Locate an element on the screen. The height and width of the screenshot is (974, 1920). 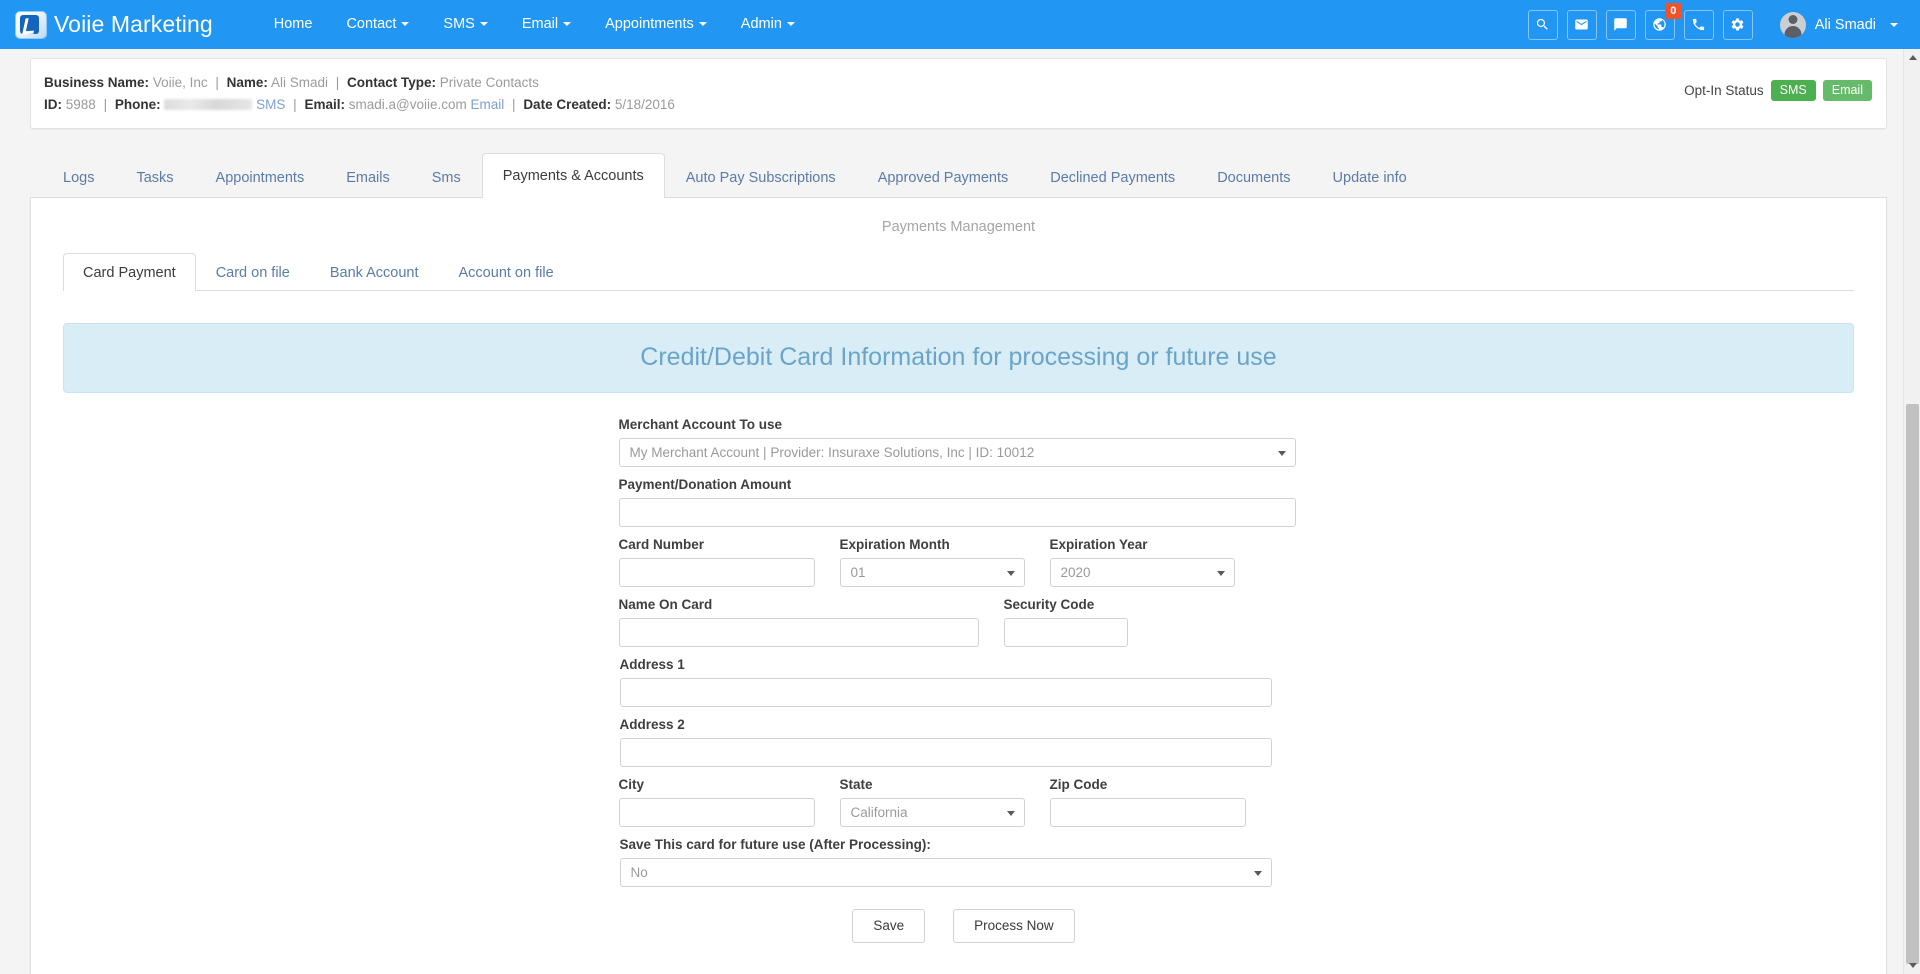
save-card-select: No is located at coordinates (945, 872).